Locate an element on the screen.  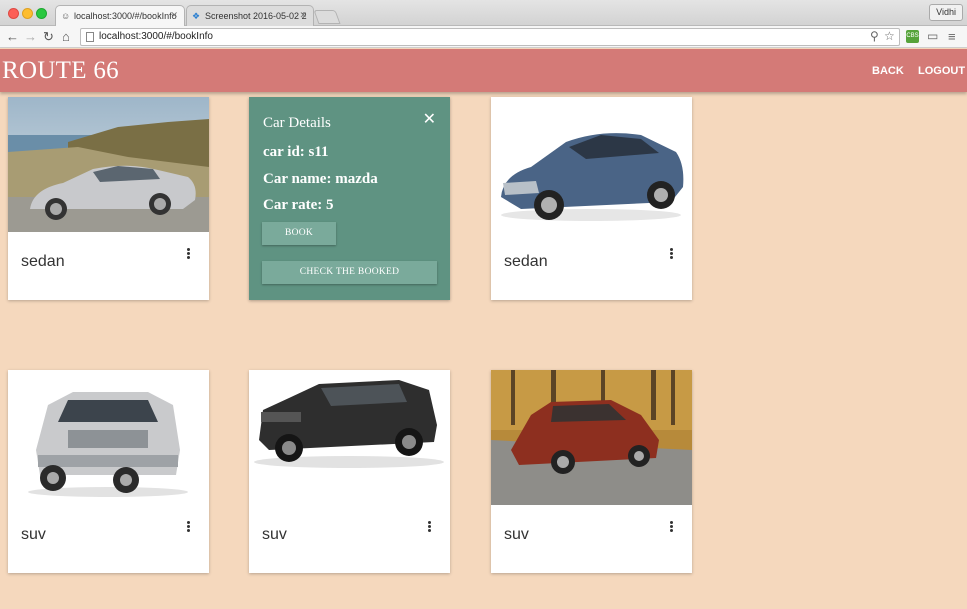
car-rate-text: Car rate: 5 is located at coordinates (298, 205).